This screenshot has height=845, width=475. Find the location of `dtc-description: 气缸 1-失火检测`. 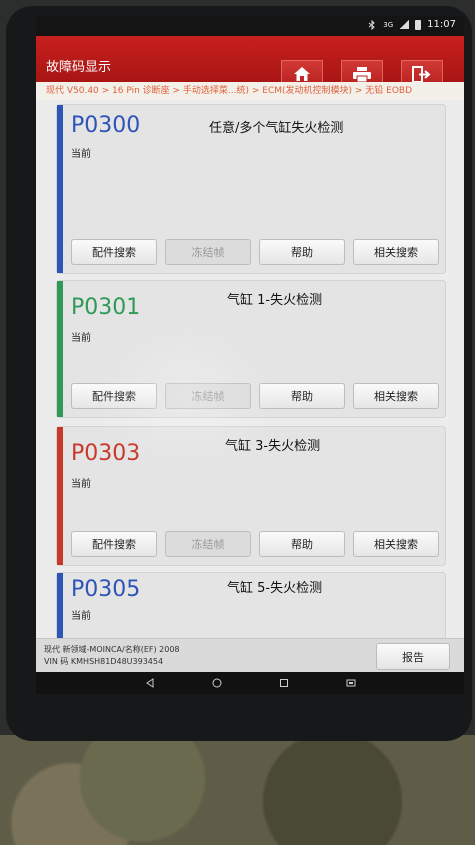

dtc-description: 气缸 1-失火检测 is located at coordinates (275, 300).